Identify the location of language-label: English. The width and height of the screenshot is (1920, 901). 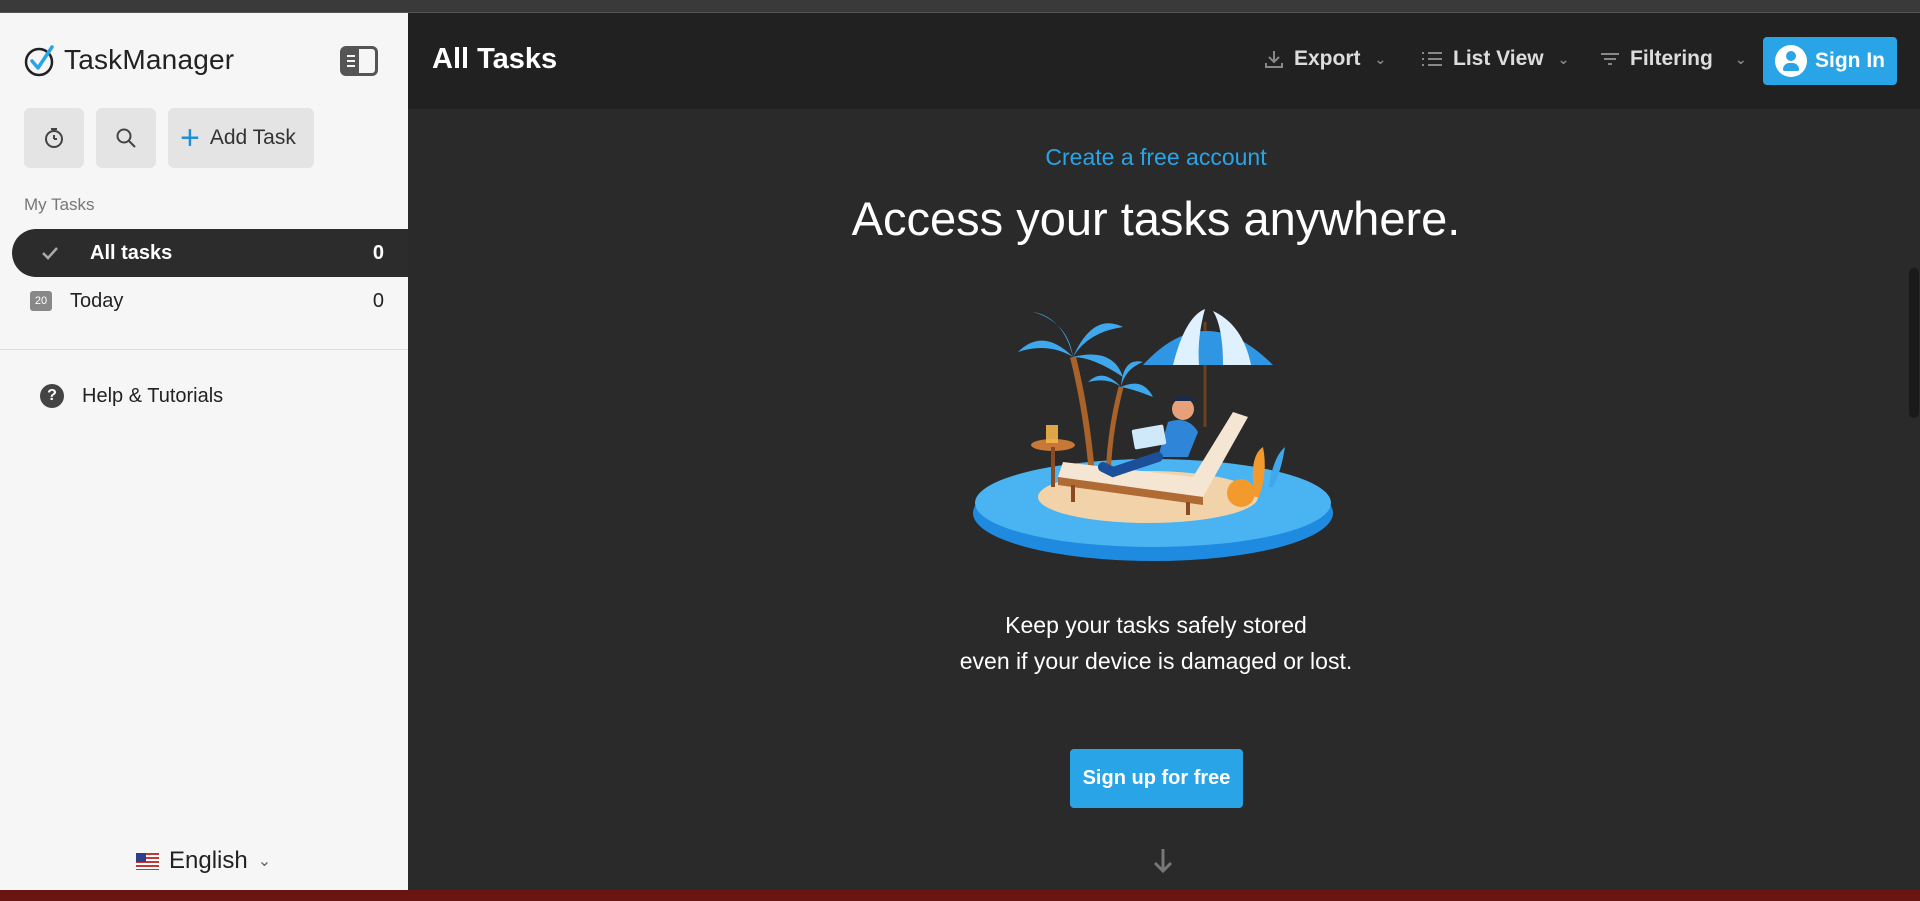
(208, 860).